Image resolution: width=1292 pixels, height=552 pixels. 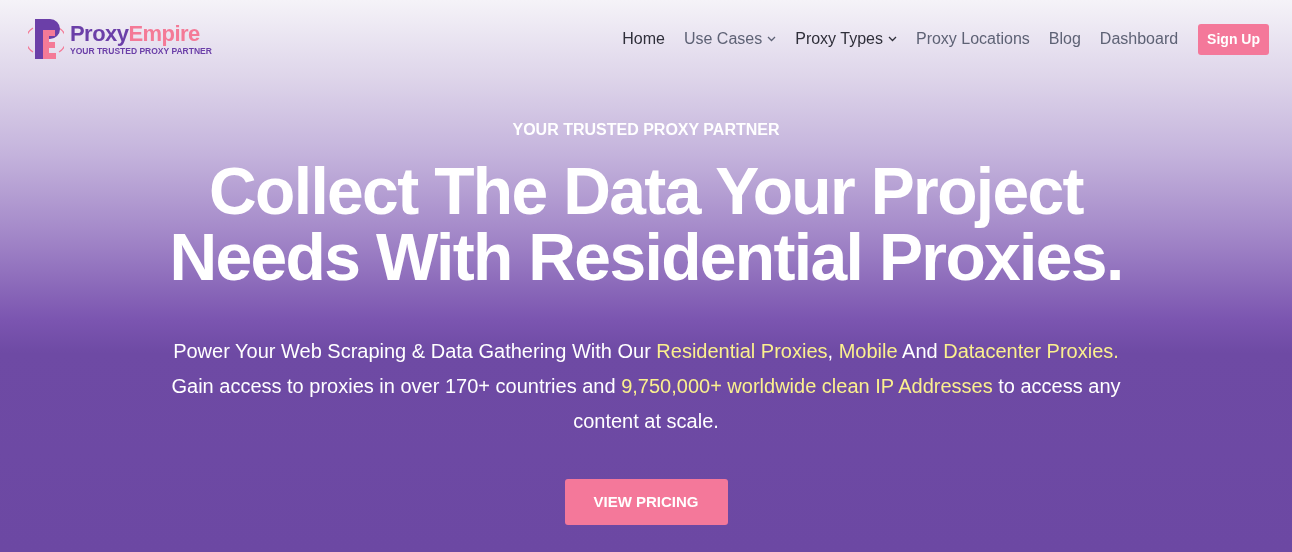 What do you see at coordinates (742, 351) in the screenshot?
I see `text-link: Residential Proxies` at bounding box center [742, 351].